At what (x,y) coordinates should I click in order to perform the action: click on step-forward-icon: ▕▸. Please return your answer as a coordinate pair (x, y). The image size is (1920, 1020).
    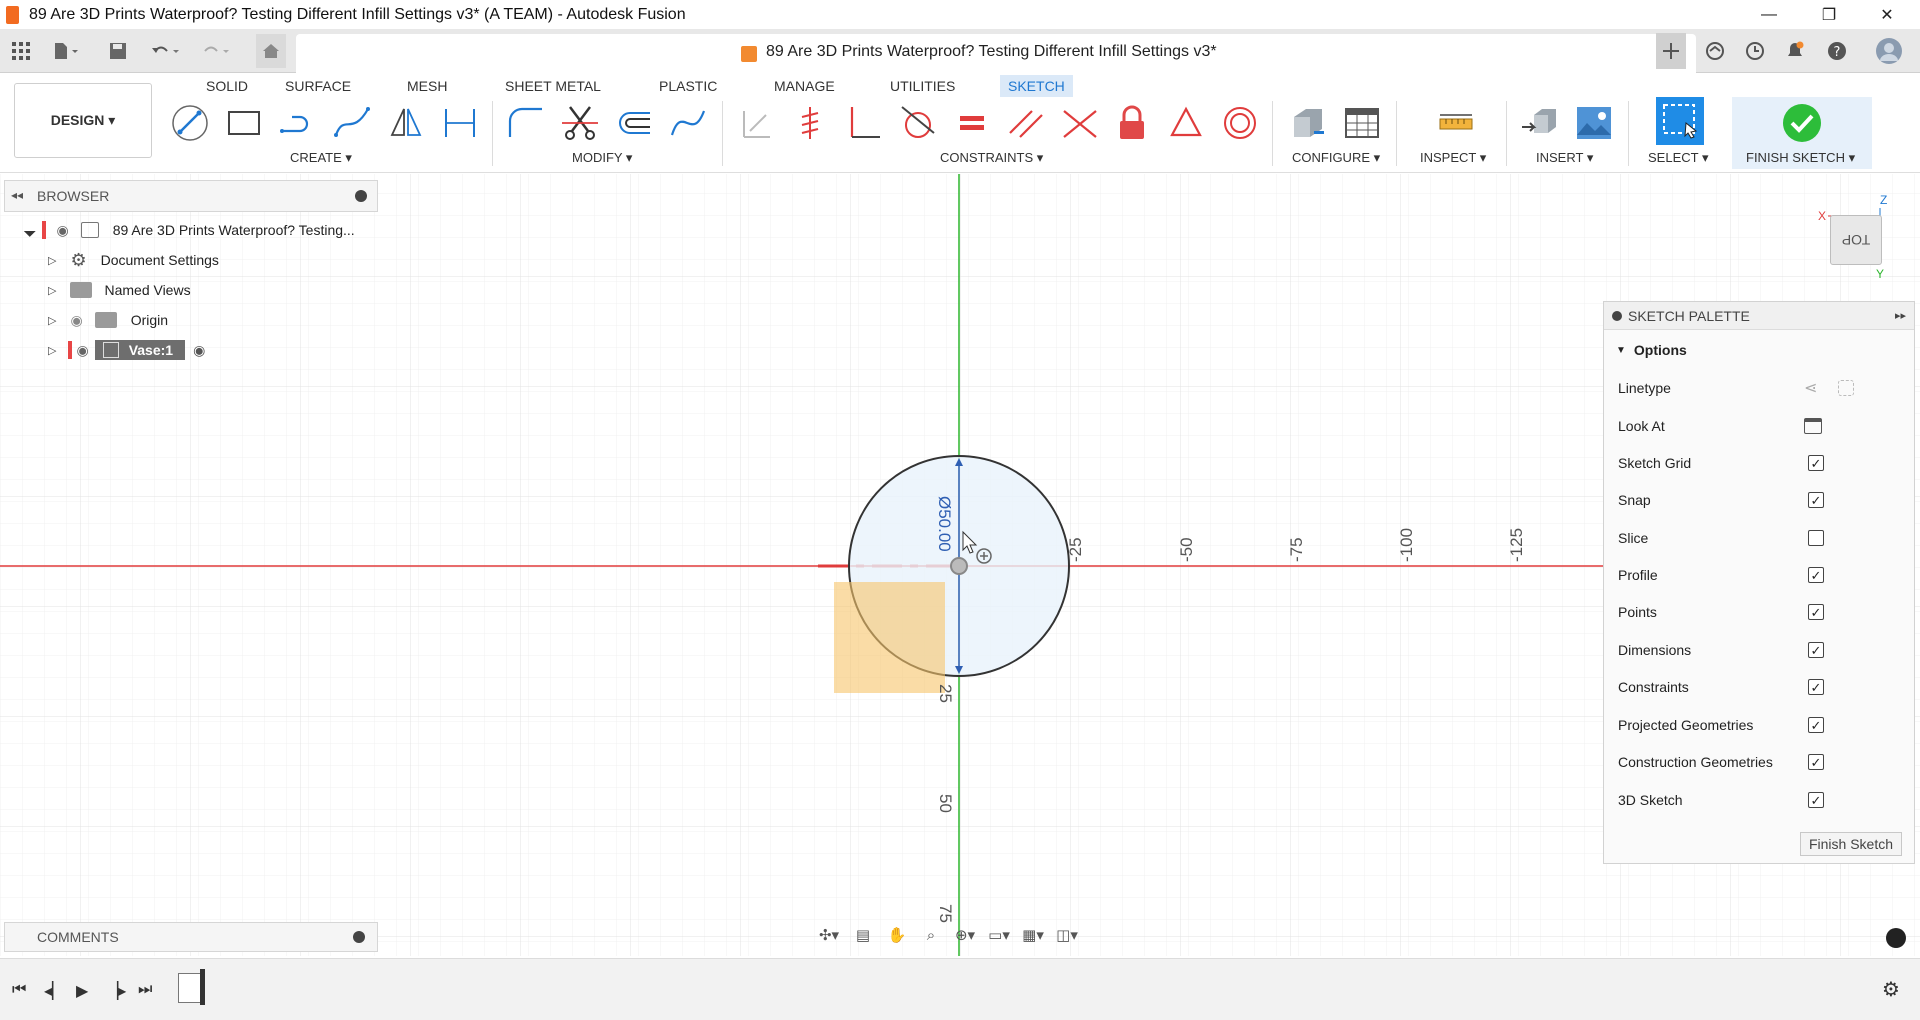
    Looking at the image, I should click on (116, 991).